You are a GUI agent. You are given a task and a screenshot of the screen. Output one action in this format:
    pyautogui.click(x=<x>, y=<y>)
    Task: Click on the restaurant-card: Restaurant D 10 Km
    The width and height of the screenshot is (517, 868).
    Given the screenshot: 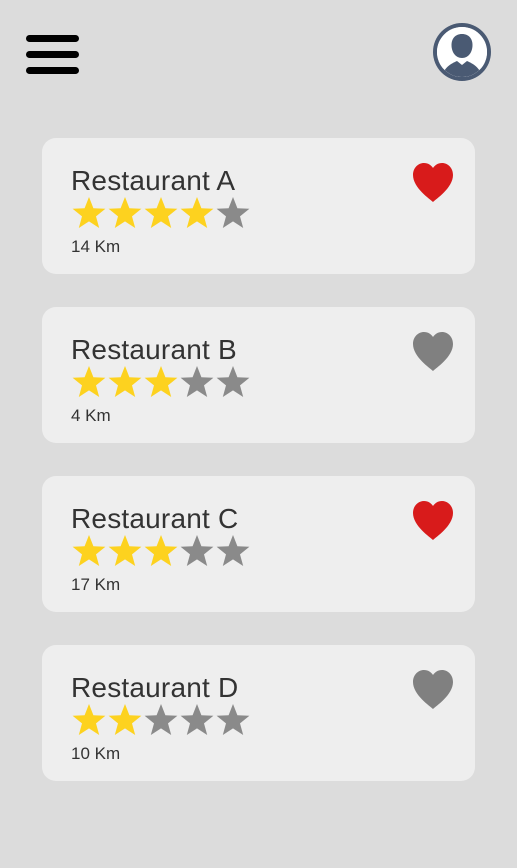 What is the action you would take?
    pyautogui.click(x=258, y=713)
    